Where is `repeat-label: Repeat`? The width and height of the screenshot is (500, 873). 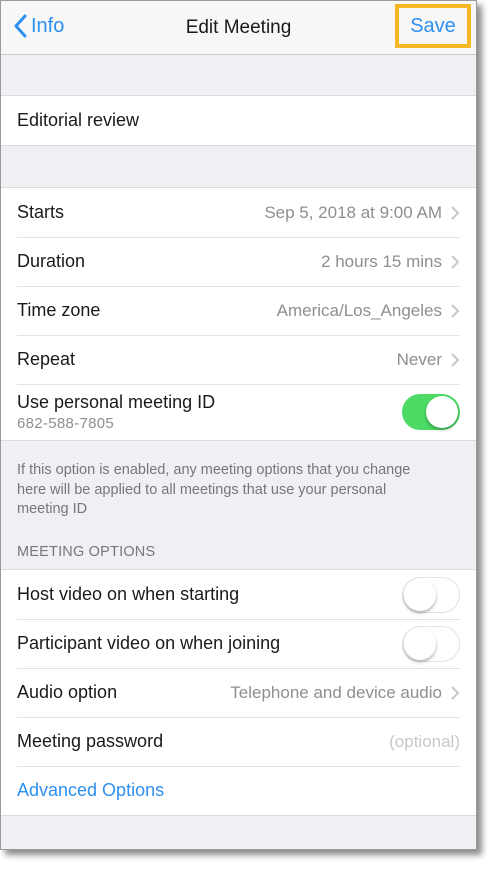
repeat-label: Repeat is located at coordinates (46, 359).